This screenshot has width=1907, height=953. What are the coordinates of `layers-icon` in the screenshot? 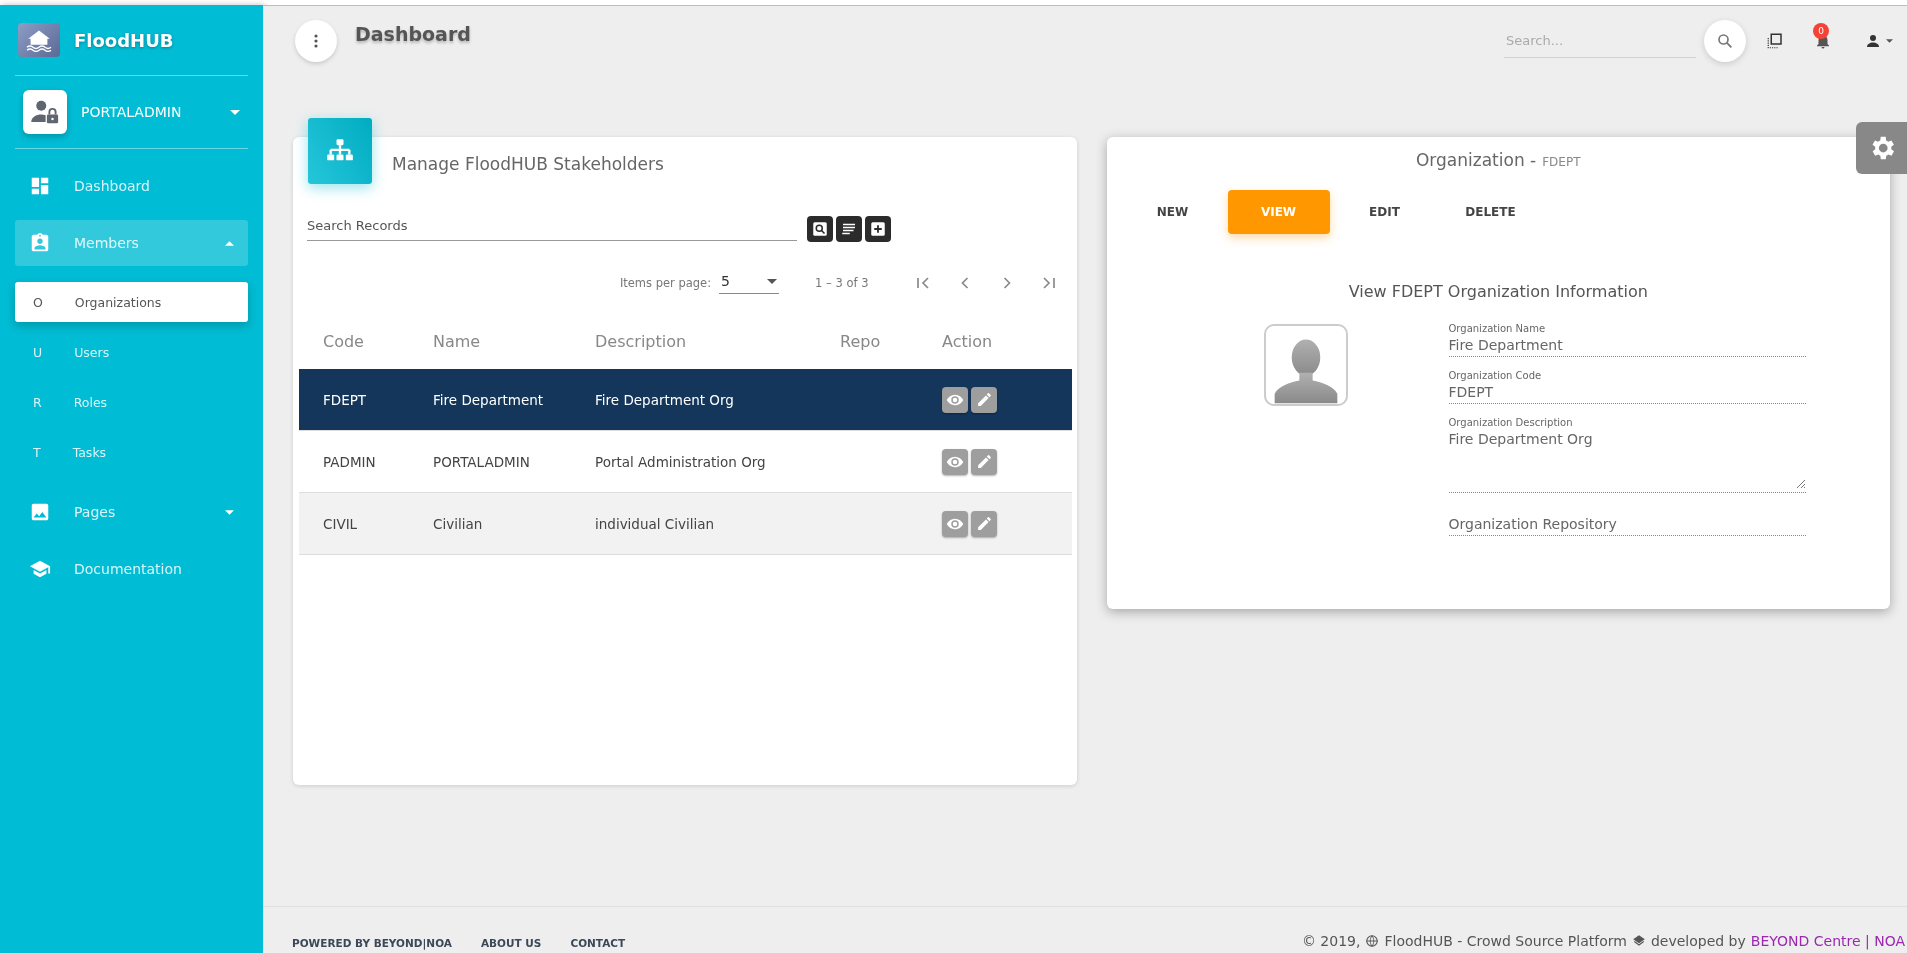 It's located at (1638, 941).